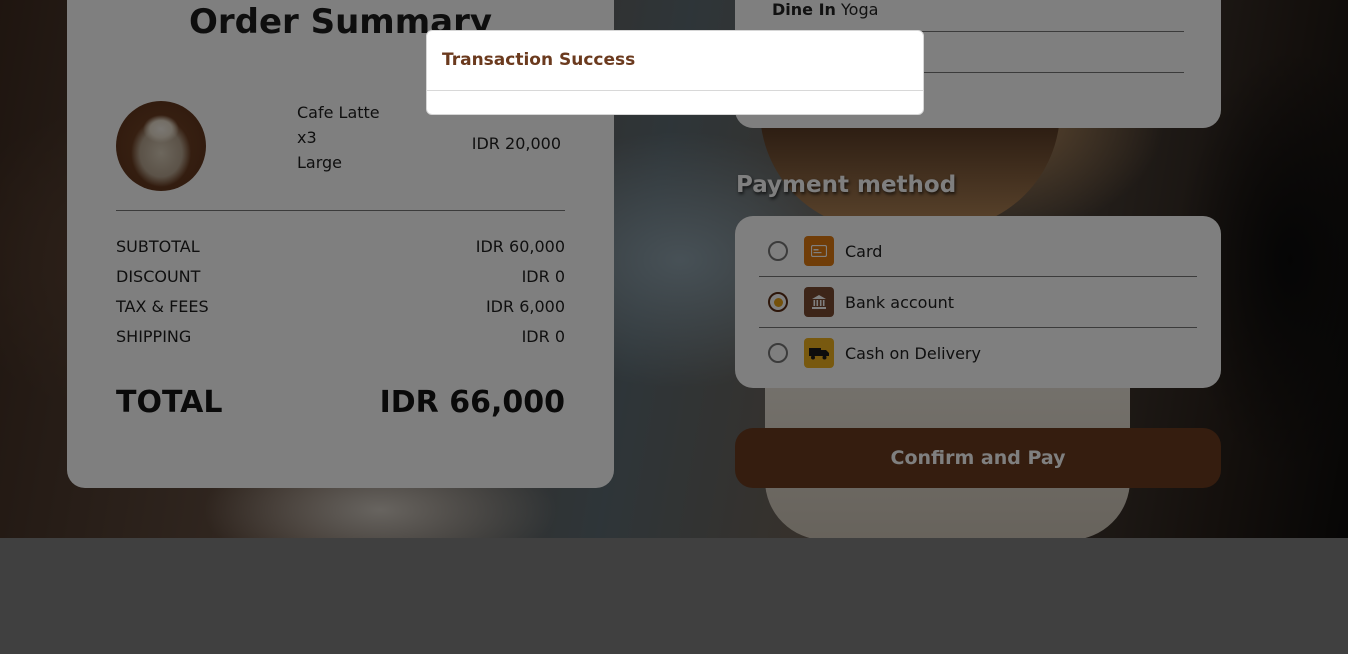  Describe the element at coordinates (675, 72) in the screenshot. I see `transaction-success-modal: Transaction Success` at that location.